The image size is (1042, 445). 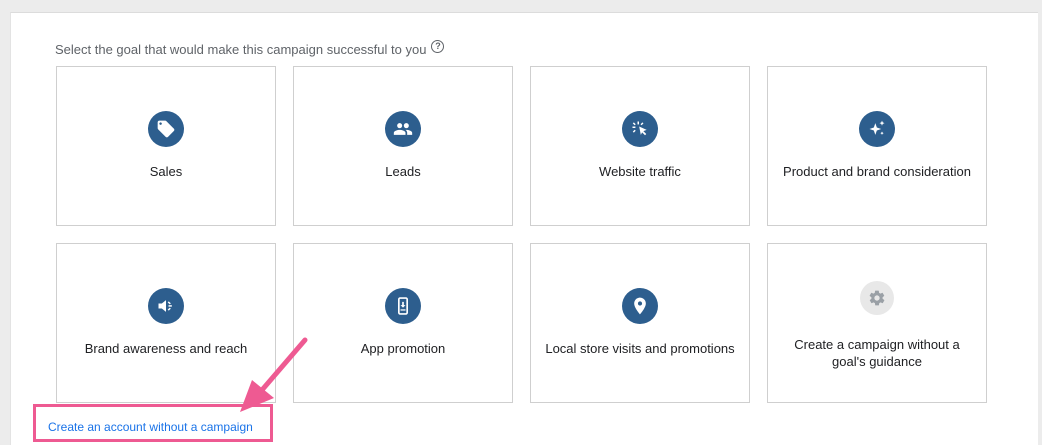 What do you see at coordinates (640, 348) in the screenshot?
I see `goal-label: Local store visits and promotions` at bounding box center [640, 348].